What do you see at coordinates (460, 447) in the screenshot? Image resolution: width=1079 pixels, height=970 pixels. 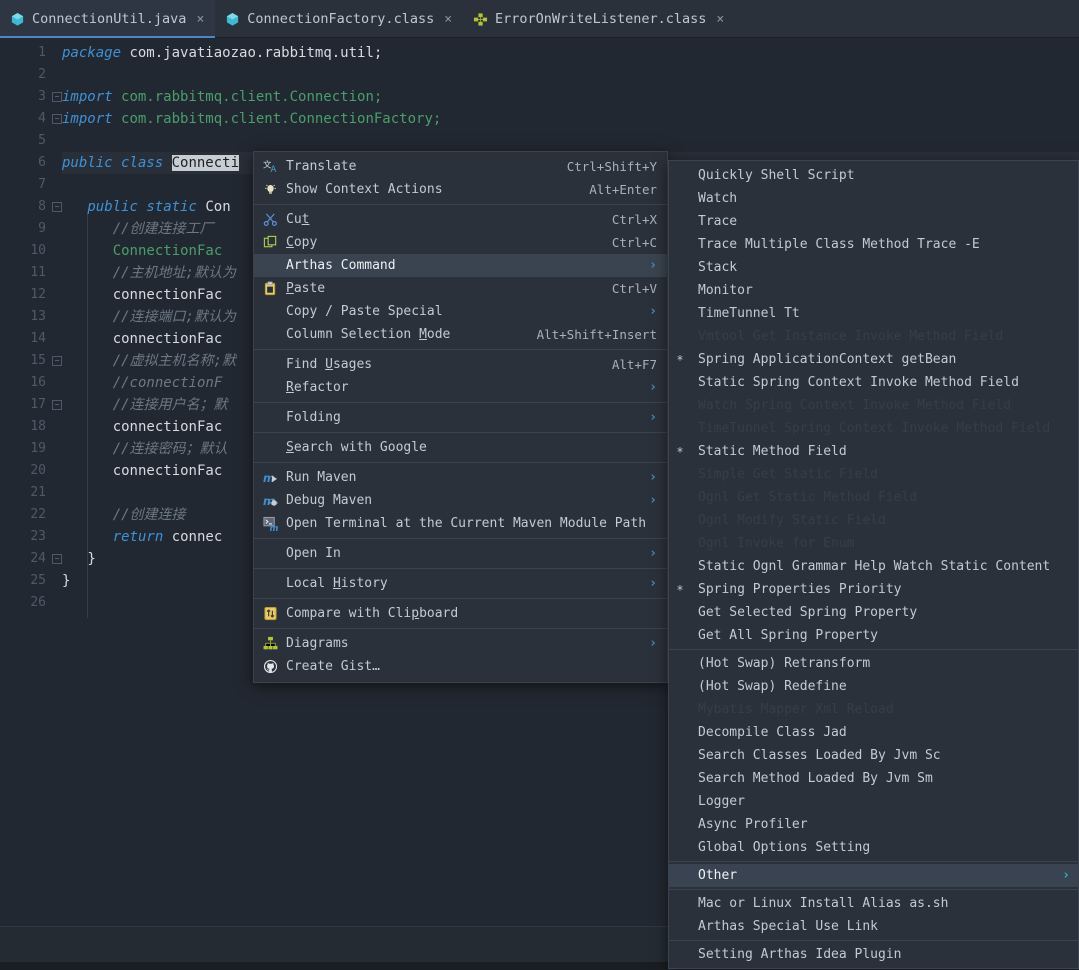 I see `context-menu-item-search-with-google: Search with Google` at bounding box center [460, 447].